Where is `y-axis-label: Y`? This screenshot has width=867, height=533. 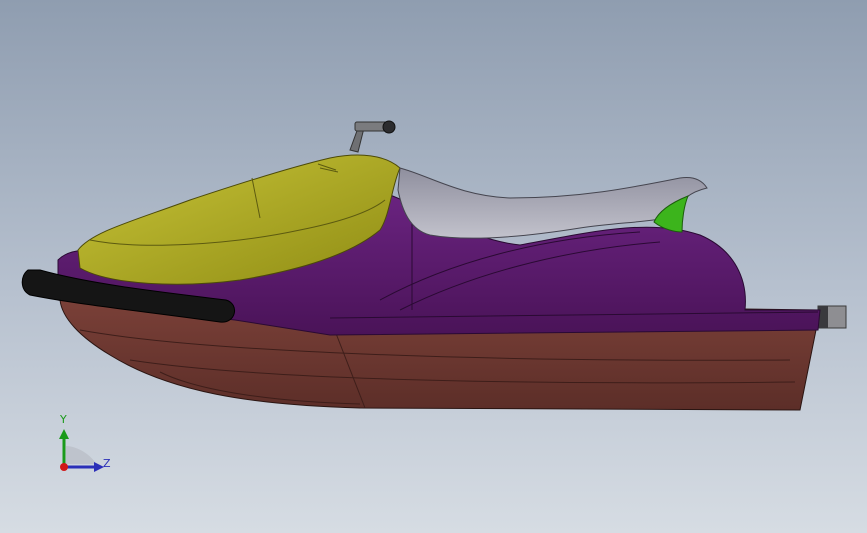 y-axis-label: Y is located at coordinates (63, 419).